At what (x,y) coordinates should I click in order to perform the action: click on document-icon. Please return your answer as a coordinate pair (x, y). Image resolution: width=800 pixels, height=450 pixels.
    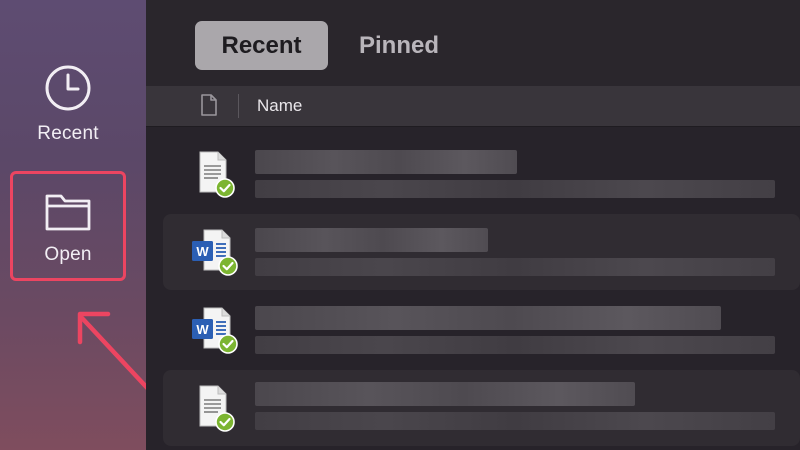
    Looking at the image, I should click on (209, 105).